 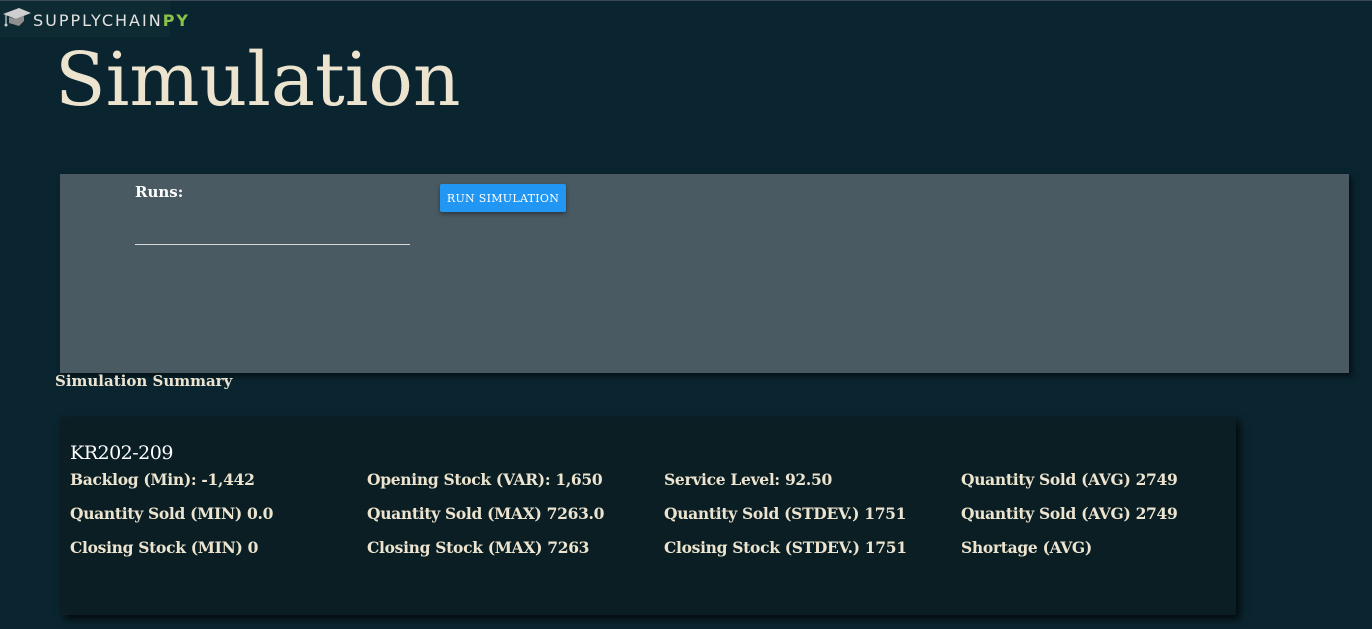 I want to click on logo-text-accent: PY, so click(x=176, y=20).